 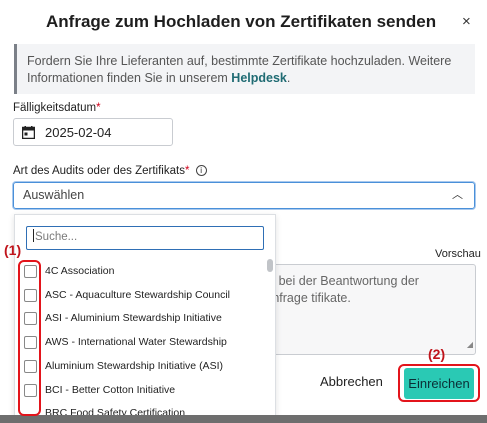 I want to click on option-label: BCI - Better Cotton Initiative, so click(x=110, y=390).